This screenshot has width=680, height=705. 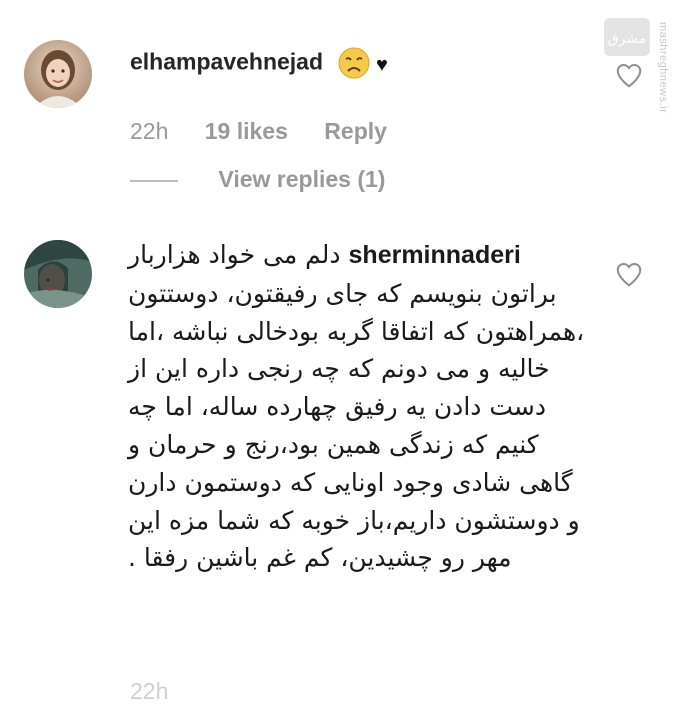 What do you see at coordinates (301, 179) in the screenshot?
I see `view-replies-label: View replies (1)` at bounding box center [301, 179].